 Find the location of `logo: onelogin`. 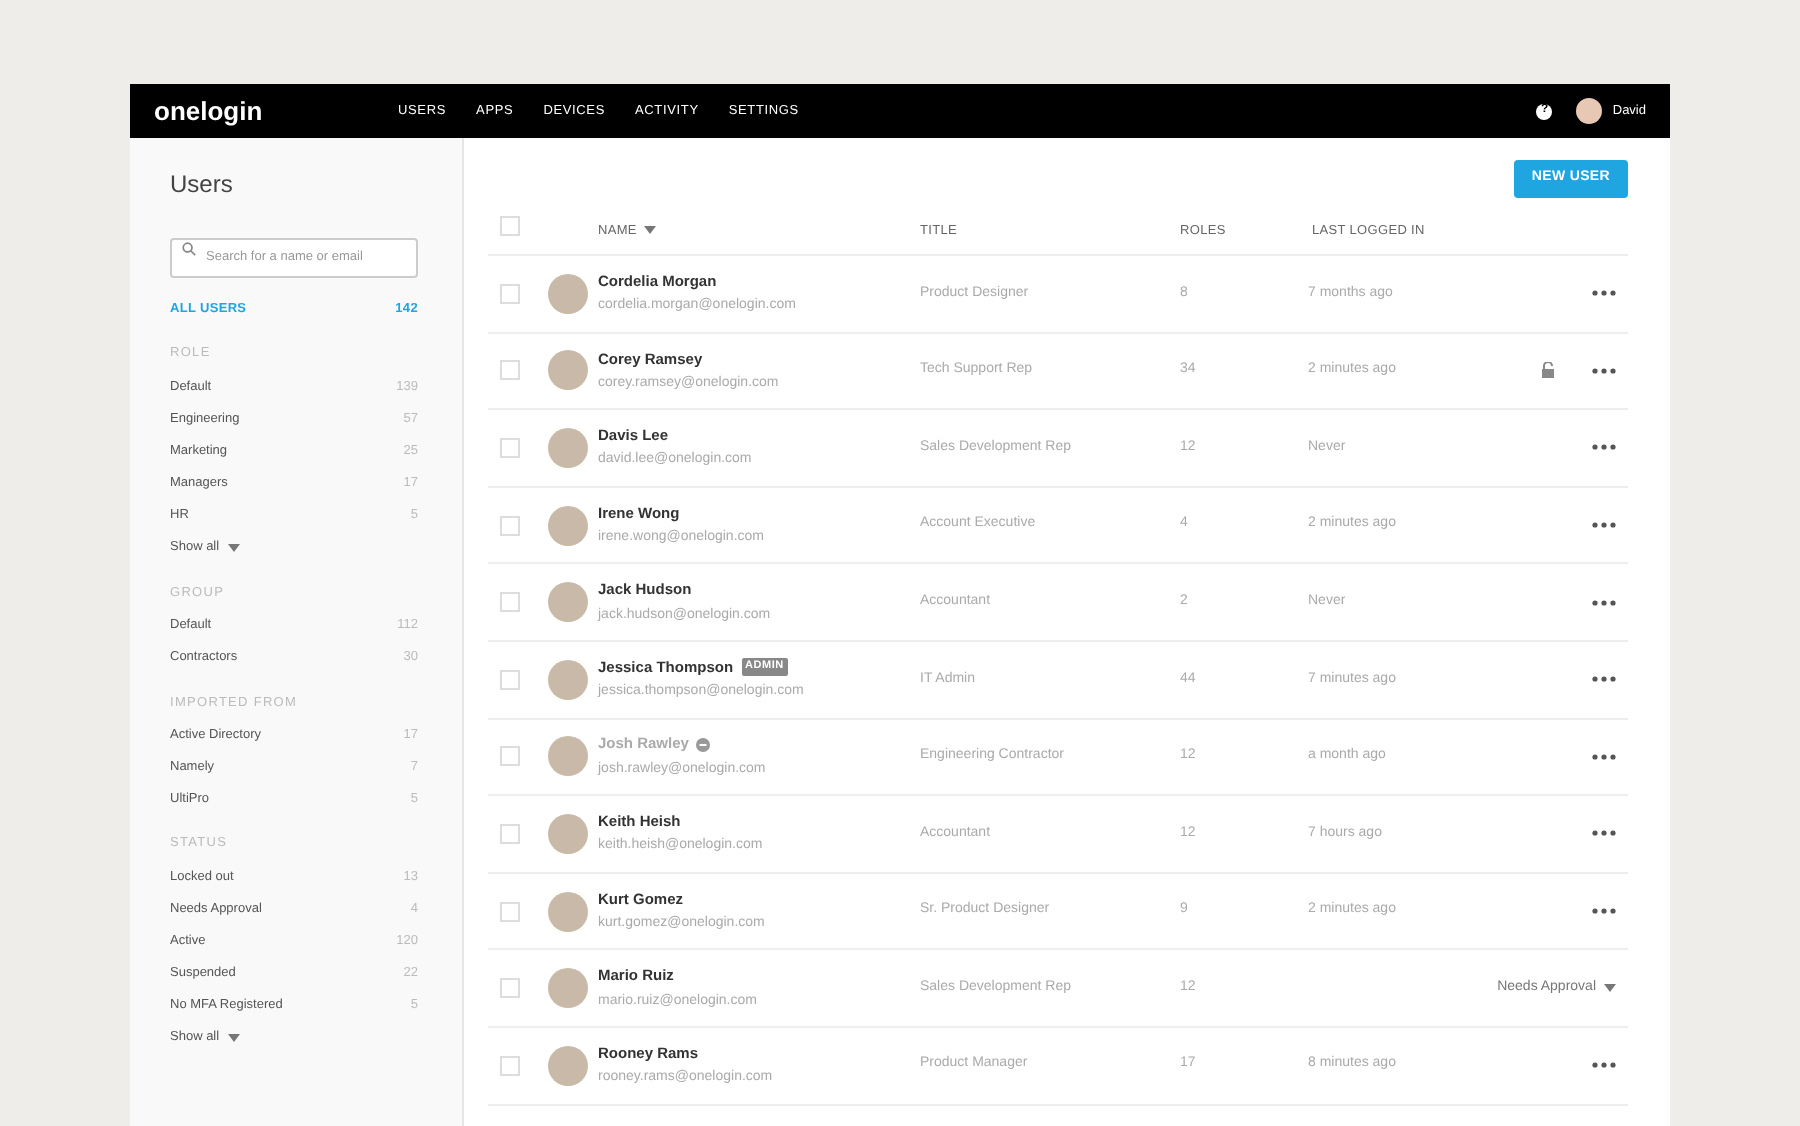

logo: onelogin is located at coordinates (276, 111).